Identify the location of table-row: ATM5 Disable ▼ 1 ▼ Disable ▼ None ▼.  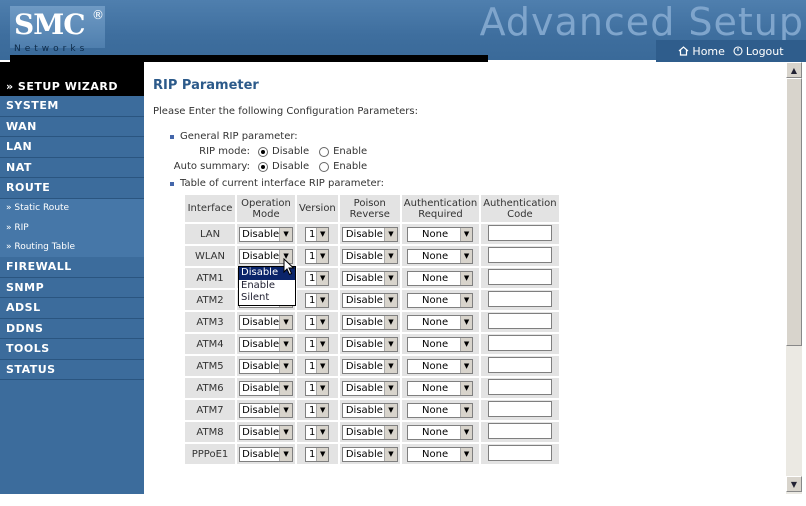
(372, 366).